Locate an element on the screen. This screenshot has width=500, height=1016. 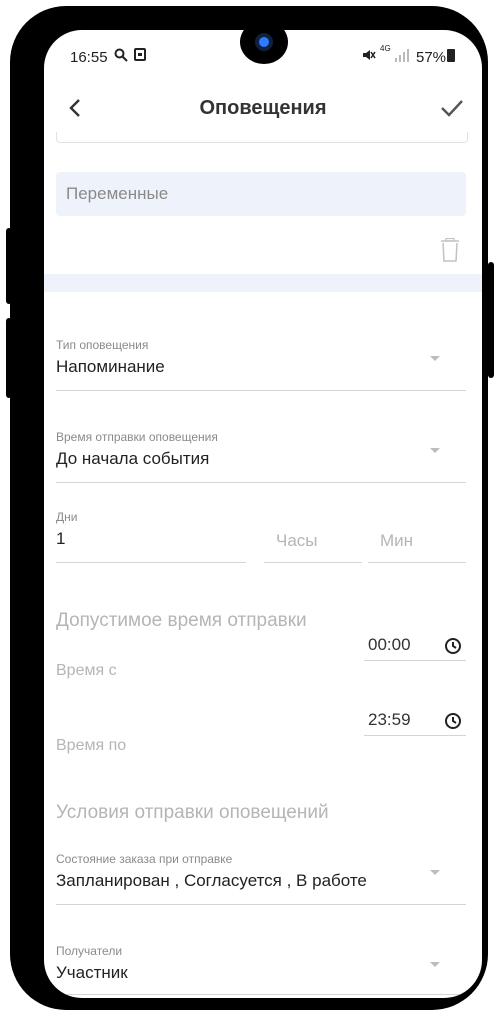
days-label: Дни is located at coordinates (67, 517).